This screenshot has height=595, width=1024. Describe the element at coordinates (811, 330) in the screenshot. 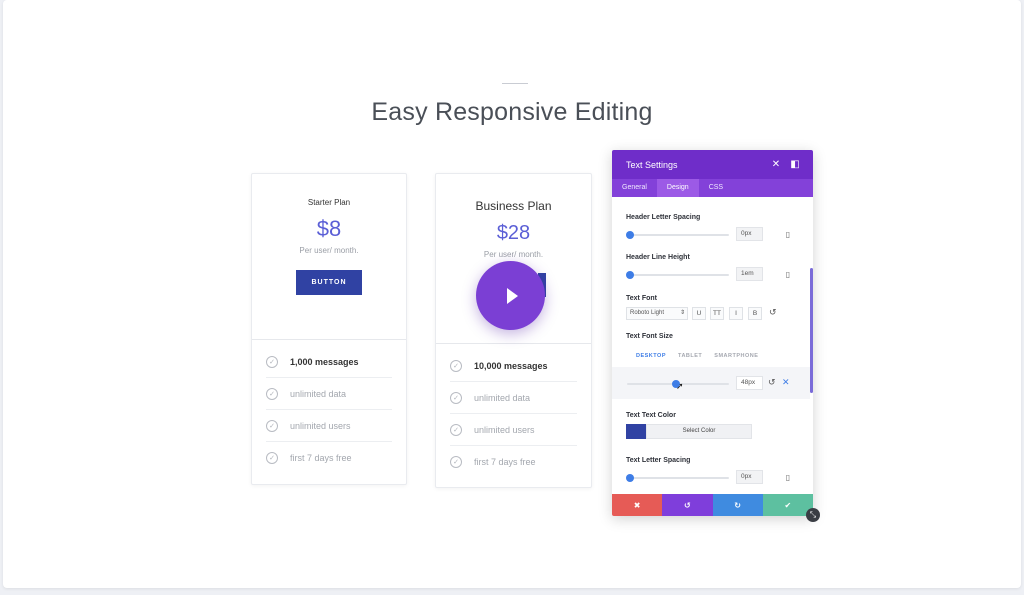

I see `panel-scrollbar` at that location.